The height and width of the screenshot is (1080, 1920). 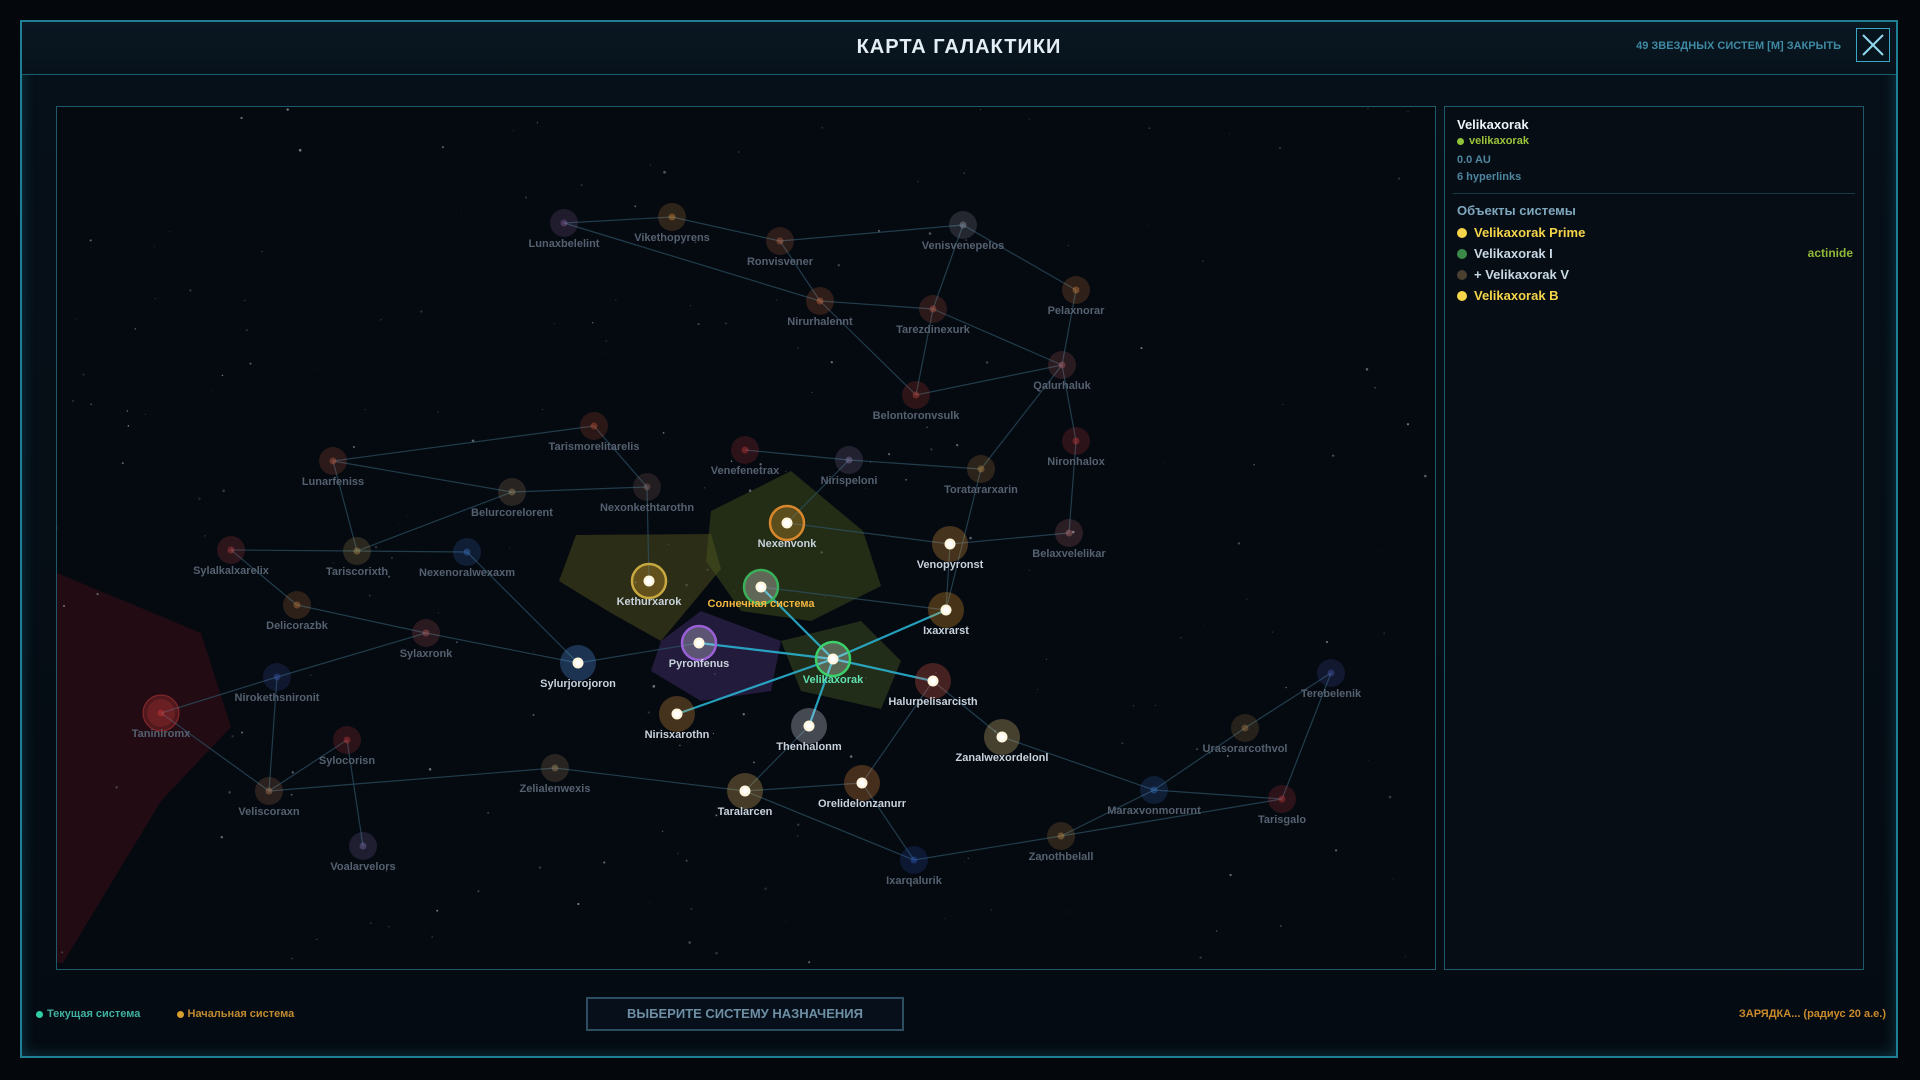 What do you see at coordinates (1522, 274) in the screenshot?
I see `system-object-label: + Velikaxorak V` at bounding box center [1522, 274].